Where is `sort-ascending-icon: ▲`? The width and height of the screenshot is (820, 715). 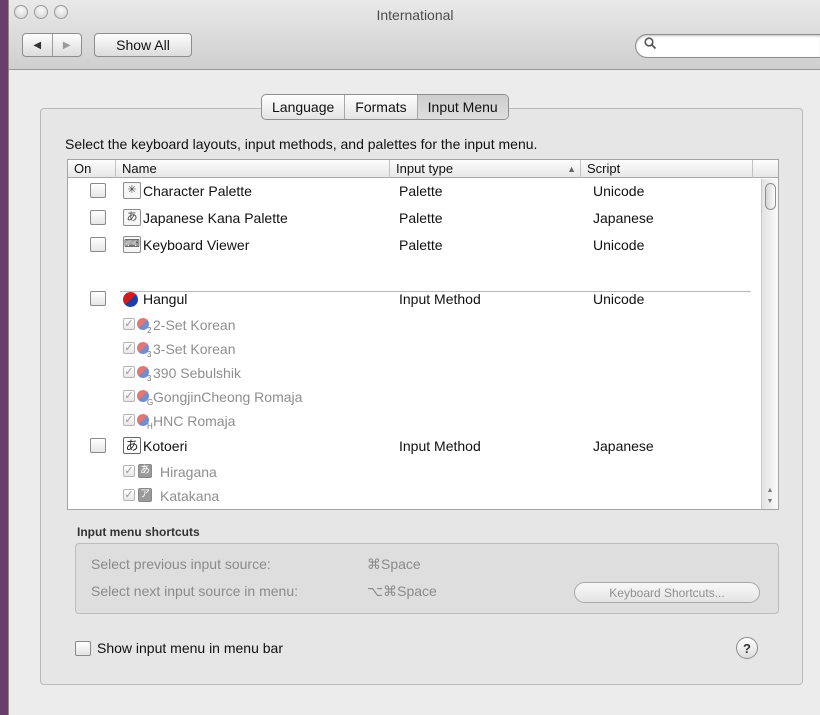
sort-ascending-icon: ▲ is located at coordinates (571, 169).